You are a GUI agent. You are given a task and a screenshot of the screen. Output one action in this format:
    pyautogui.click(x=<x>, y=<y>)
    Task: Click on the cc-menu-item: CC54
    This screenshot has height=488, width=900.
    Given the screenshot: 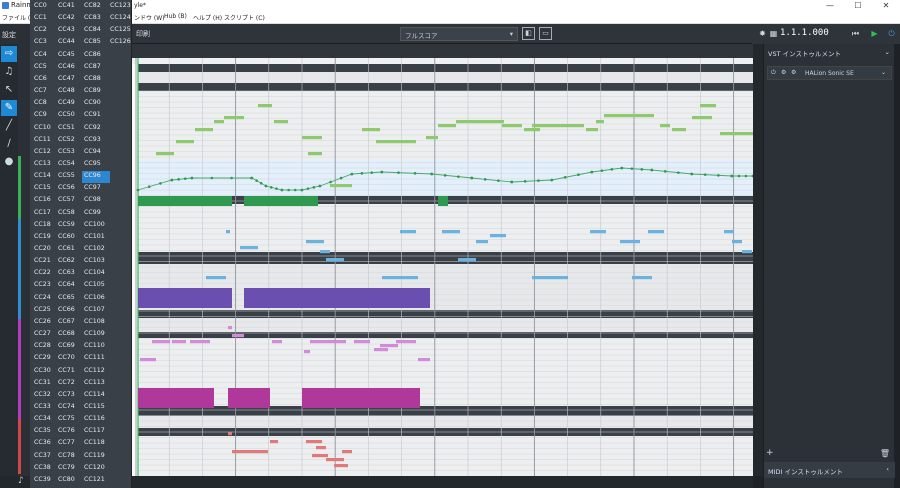 What is the action you would take?
    pyautogui.click(x=66, y=163)
    